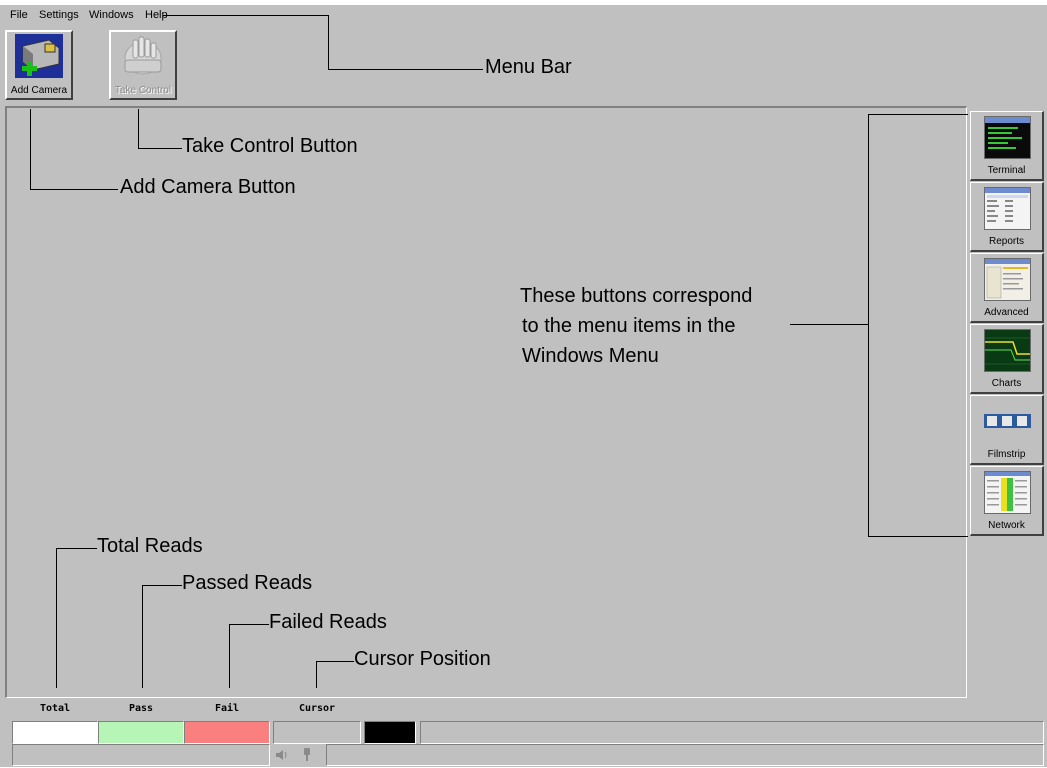 This screenshot has height=768, width=1047. I want to click on cursor-position-callout-line-h, so click(335, 661).